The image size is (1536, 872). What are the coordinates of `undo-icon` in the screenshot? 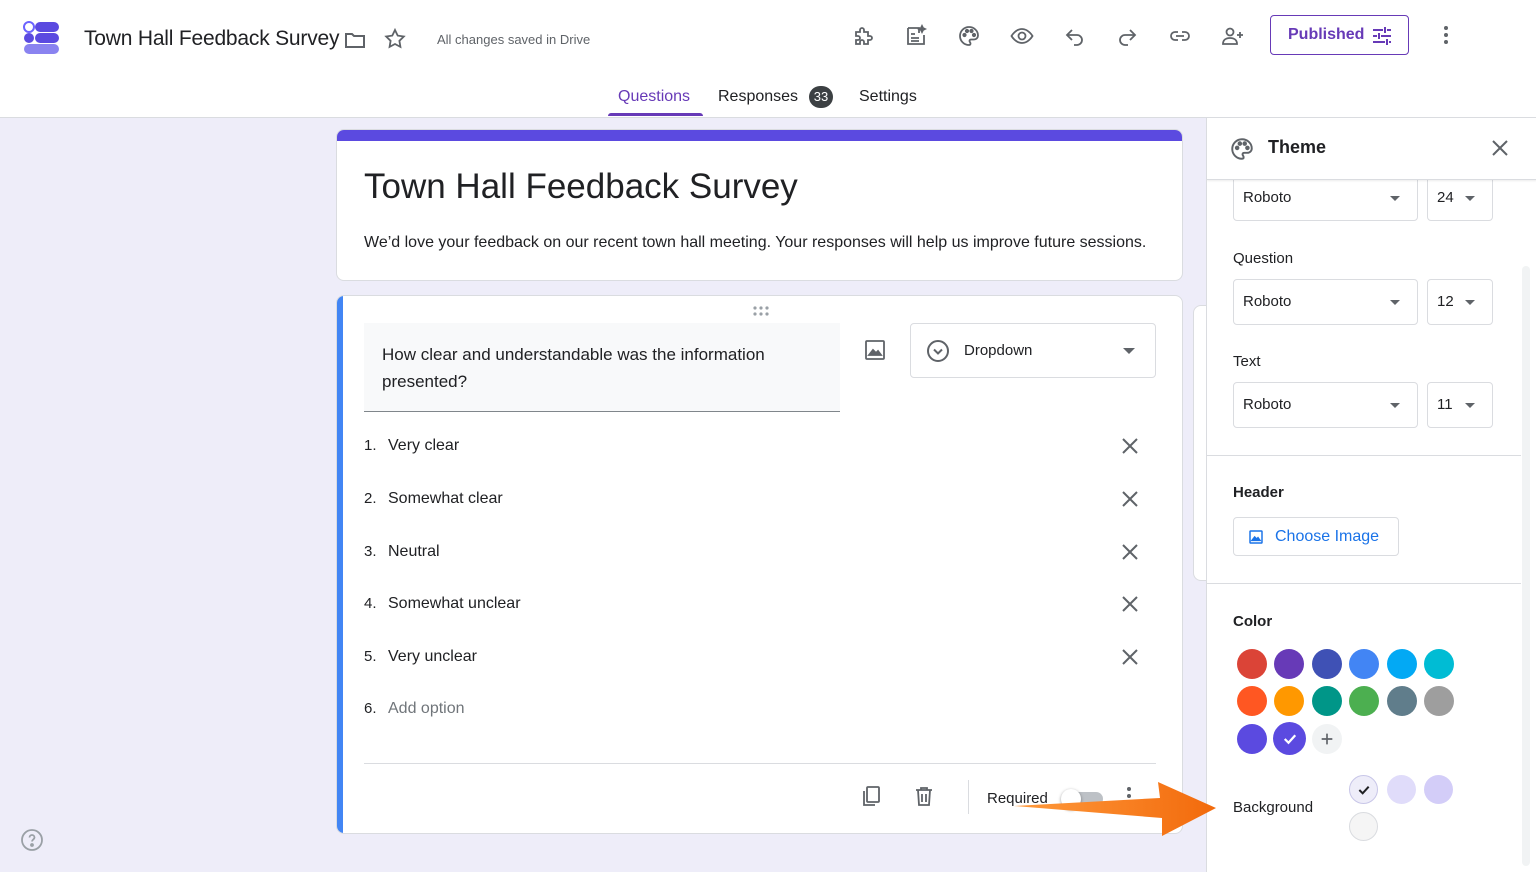 It's located at (1075, 36).